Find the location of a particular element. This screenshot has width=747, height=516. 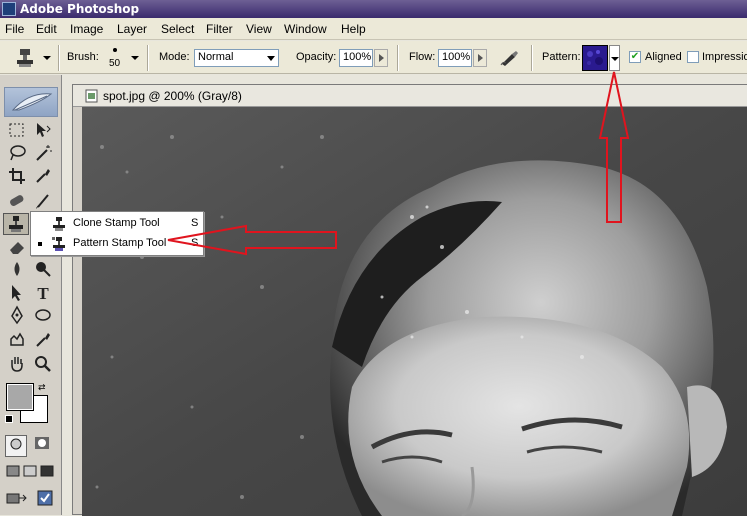

quick-mask-icon is located at coordinates (42, 446).